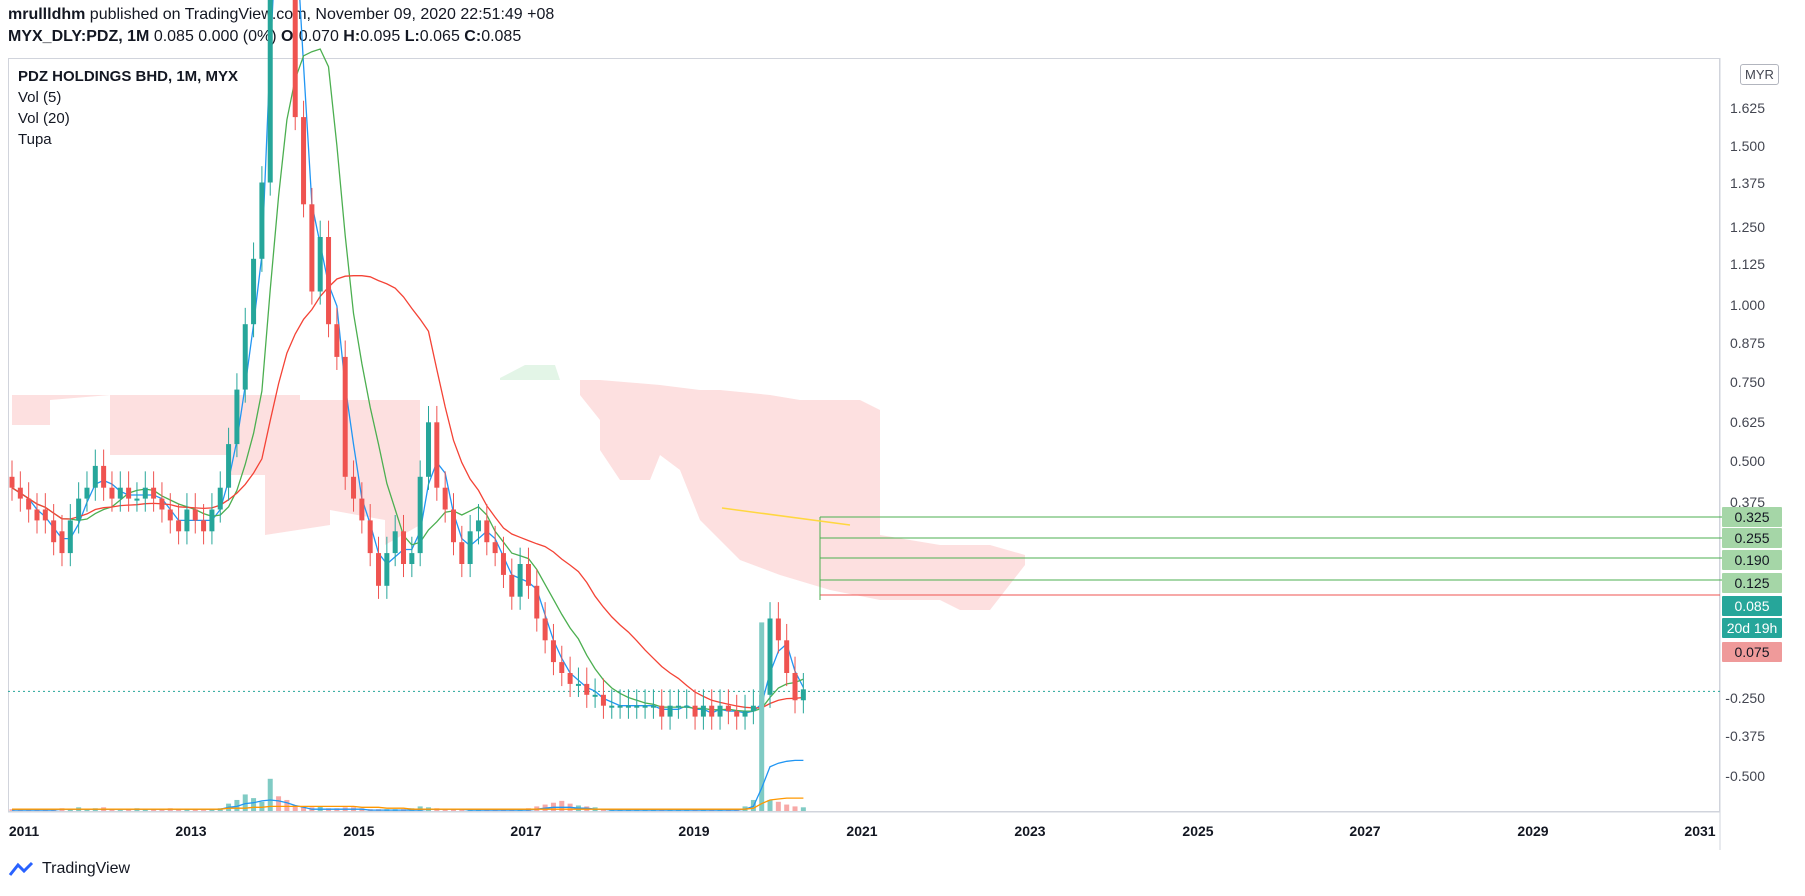  I want to click on kumo-cloud-red-late, so click(792, 495).